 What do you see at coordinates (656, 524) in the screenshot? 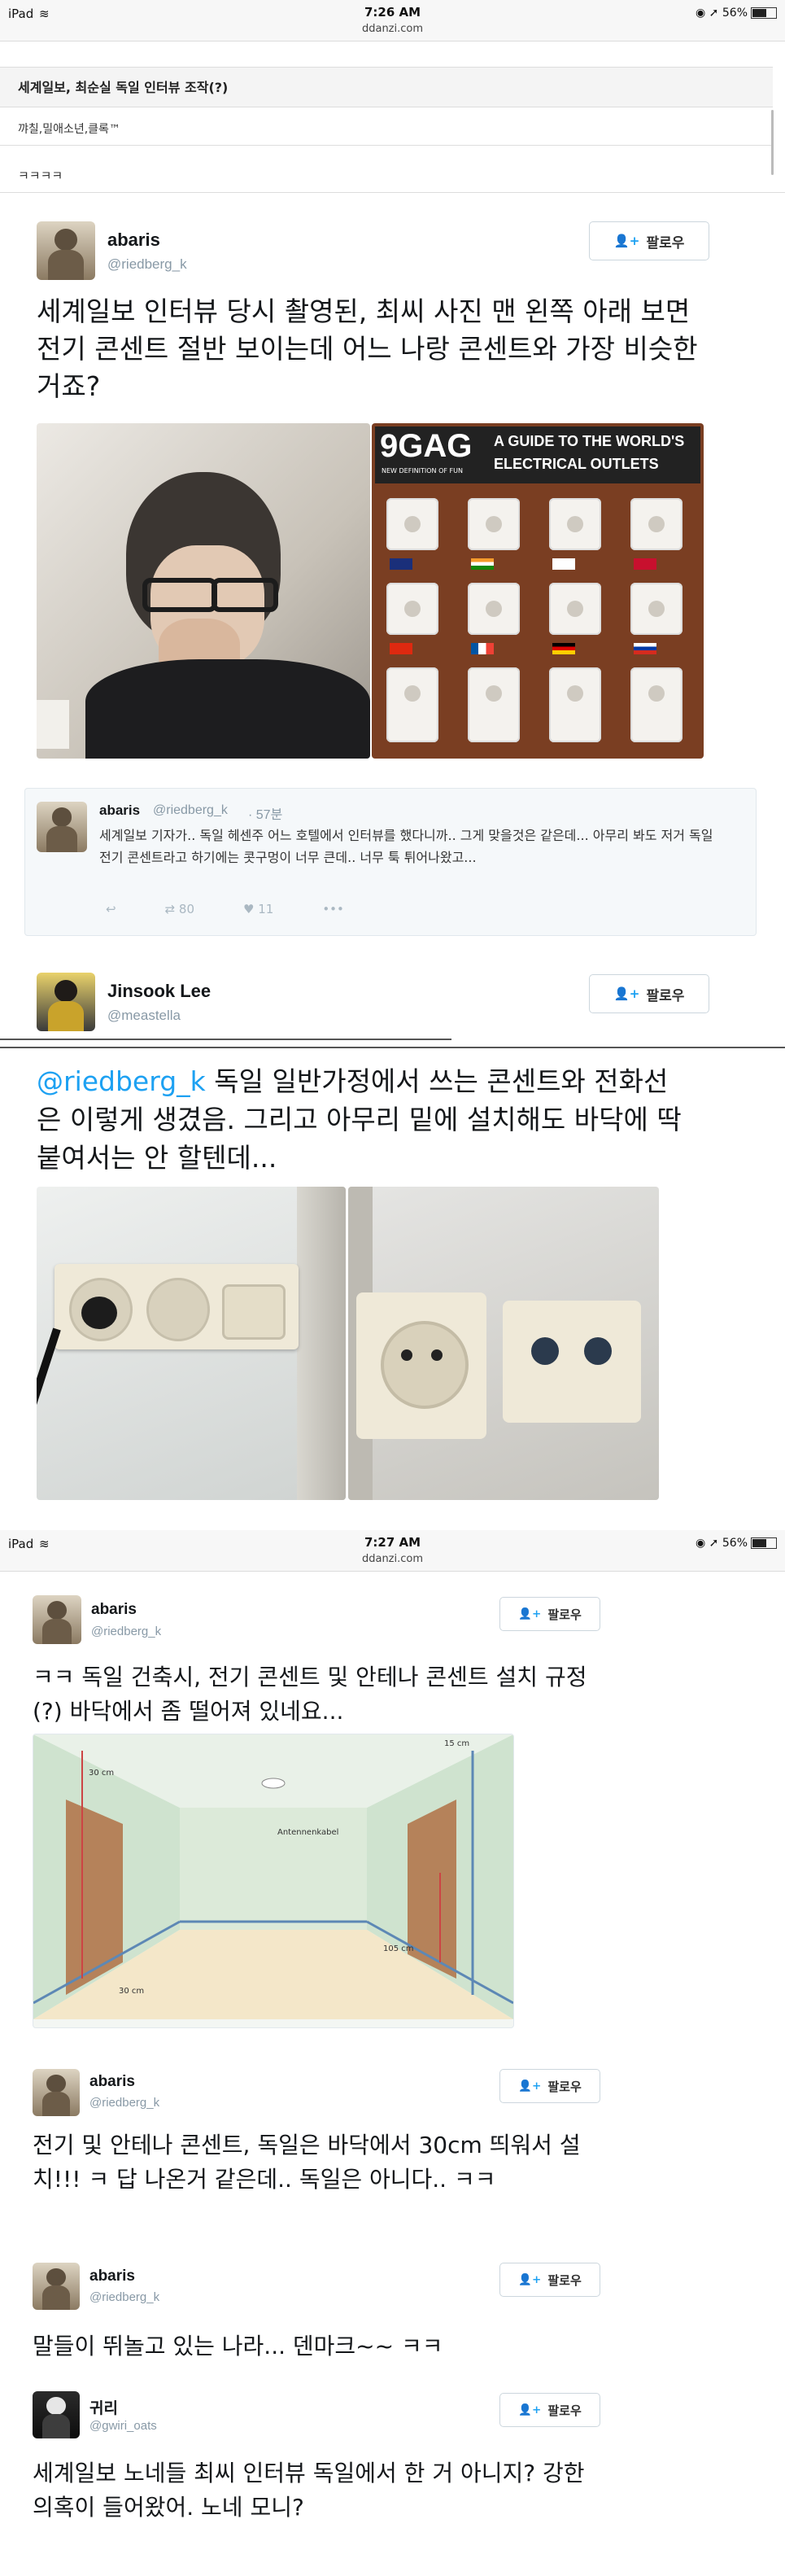
I see `outlet-denmark` at bounding box center [656, 524].